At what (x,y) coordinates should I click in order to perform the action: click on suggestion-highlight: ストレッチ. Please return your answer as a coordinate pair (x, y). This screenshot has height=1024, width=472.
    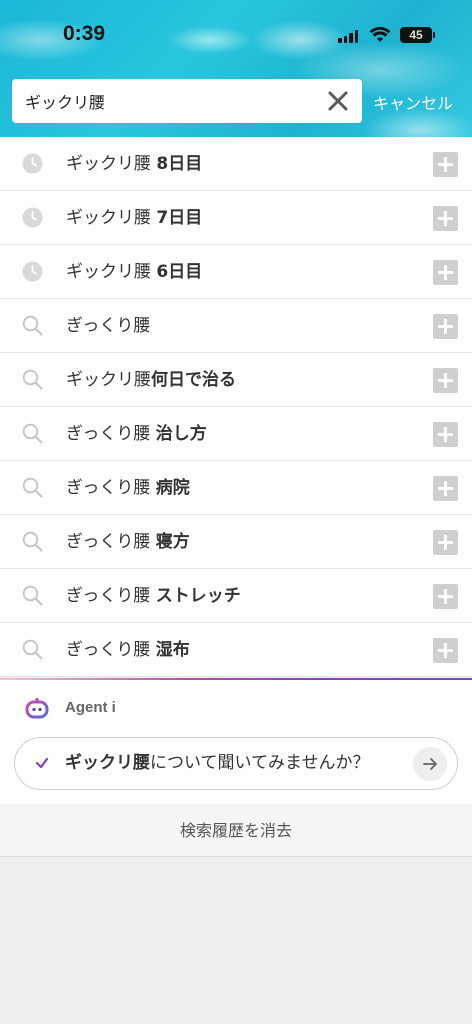
    Looking at the image, I should click on (198, 596).